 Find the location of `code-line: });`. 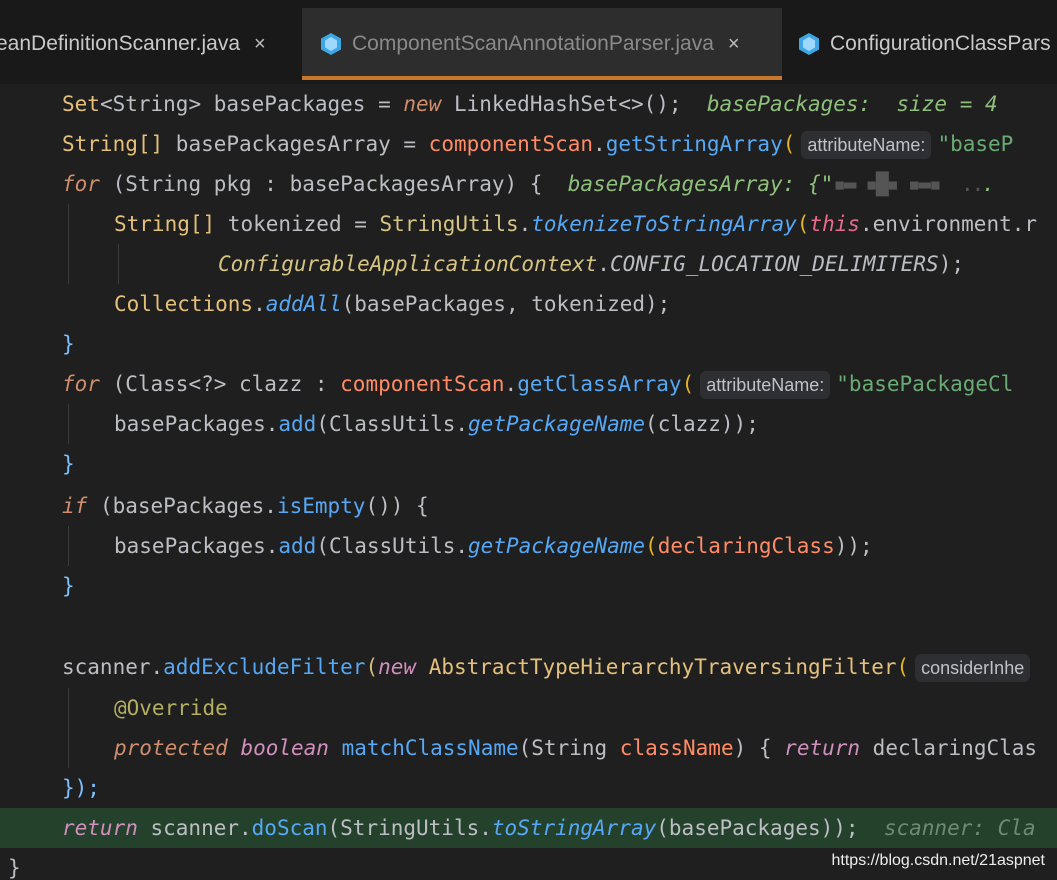

code-line: }); is located at coordinates (81, 788).